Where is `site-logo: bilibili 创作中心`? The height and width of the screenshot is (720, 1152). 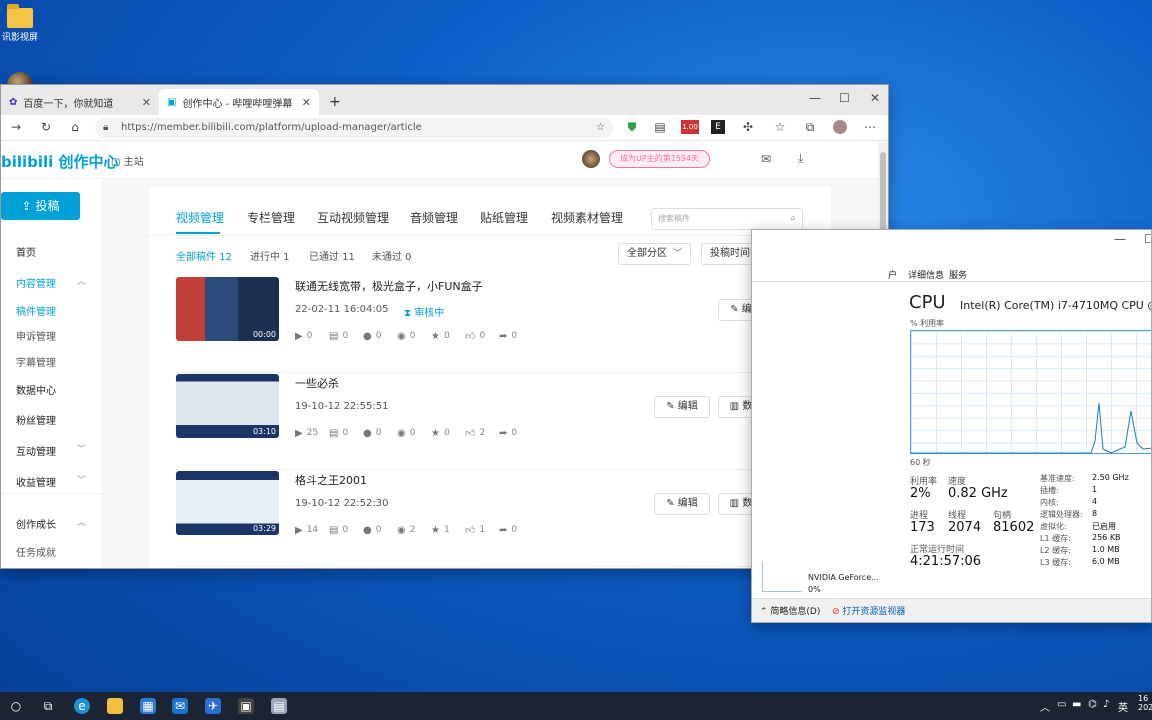 site-logo: bilibili 创作中心 is located at coordinates (60, 161).